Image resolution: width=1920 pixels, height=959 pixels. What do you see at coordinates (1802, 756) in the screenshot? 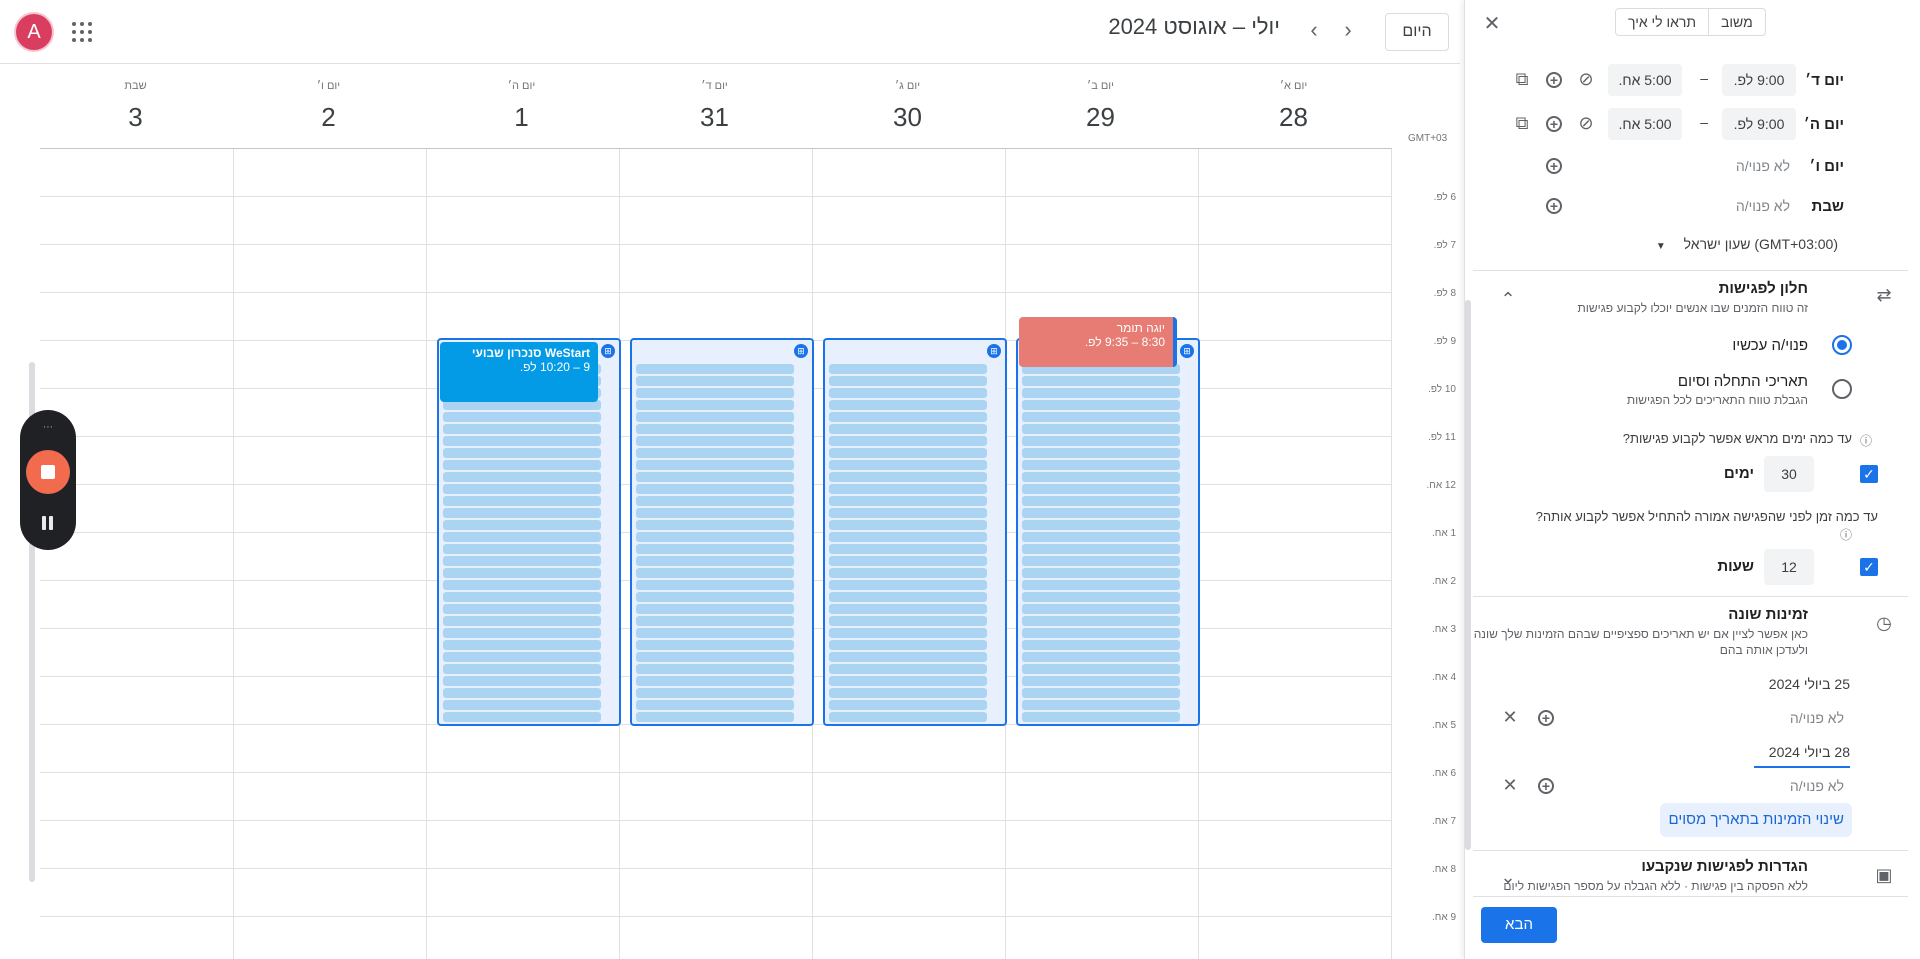
I see `date-field: 28 ביולי 2024` at bounding box center [1802, 756].